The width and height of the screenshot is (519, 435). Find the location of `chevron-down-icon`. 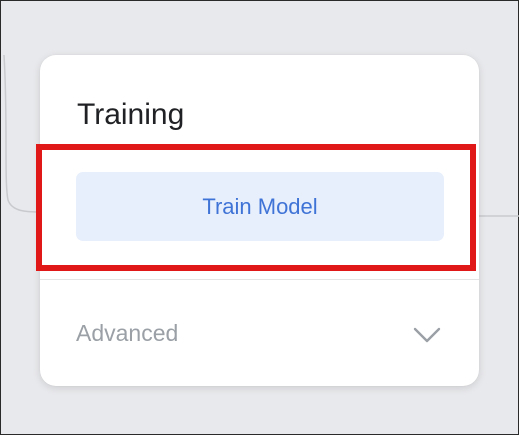

chevron-down-icon is located at coordinates (427, 335).